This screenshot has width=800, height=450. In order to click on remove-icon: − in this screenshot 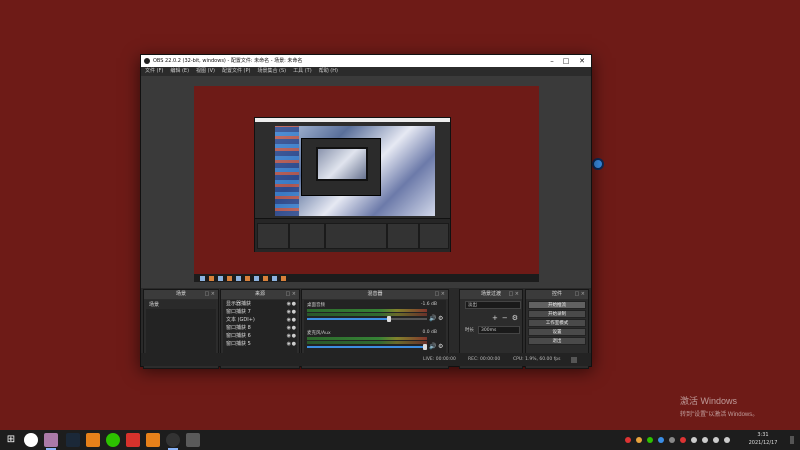, I will do `click(505, 318)`.